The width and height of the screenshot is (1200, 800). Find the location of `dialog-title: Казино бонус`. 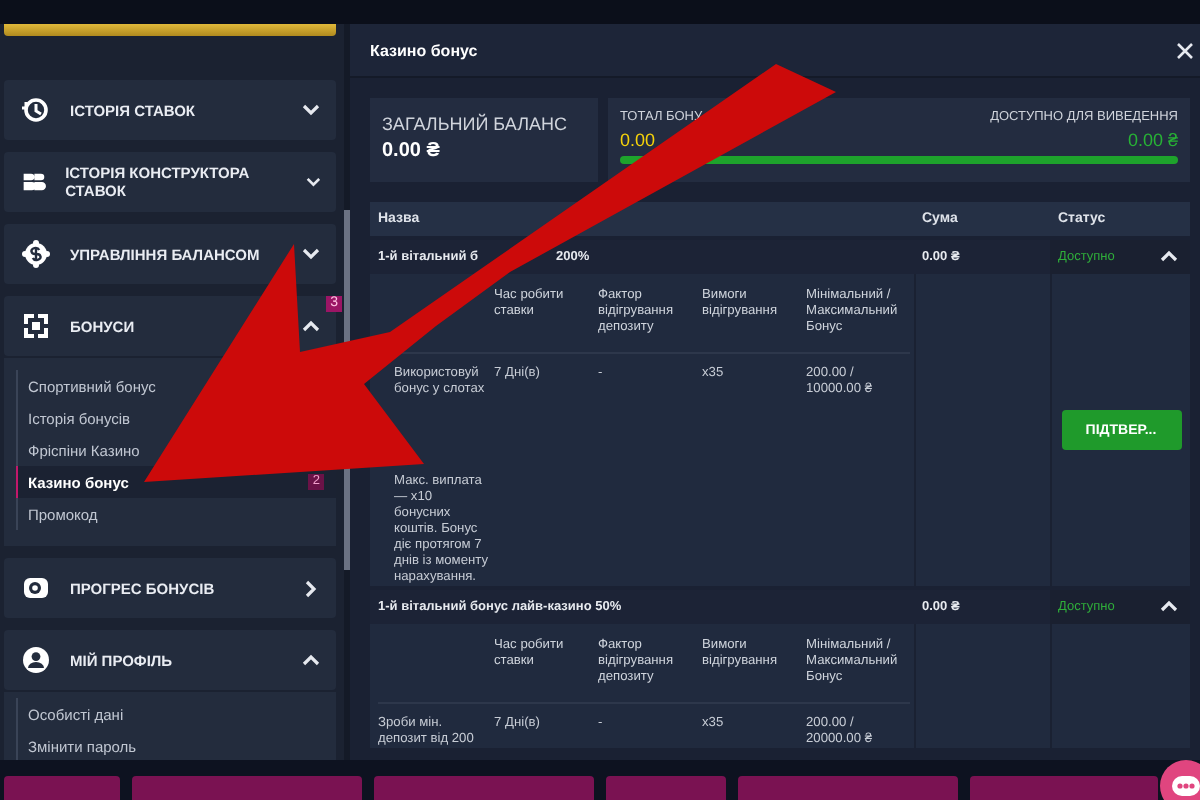

dialog-title: Казино бонус is located at coordinates (424, 50).